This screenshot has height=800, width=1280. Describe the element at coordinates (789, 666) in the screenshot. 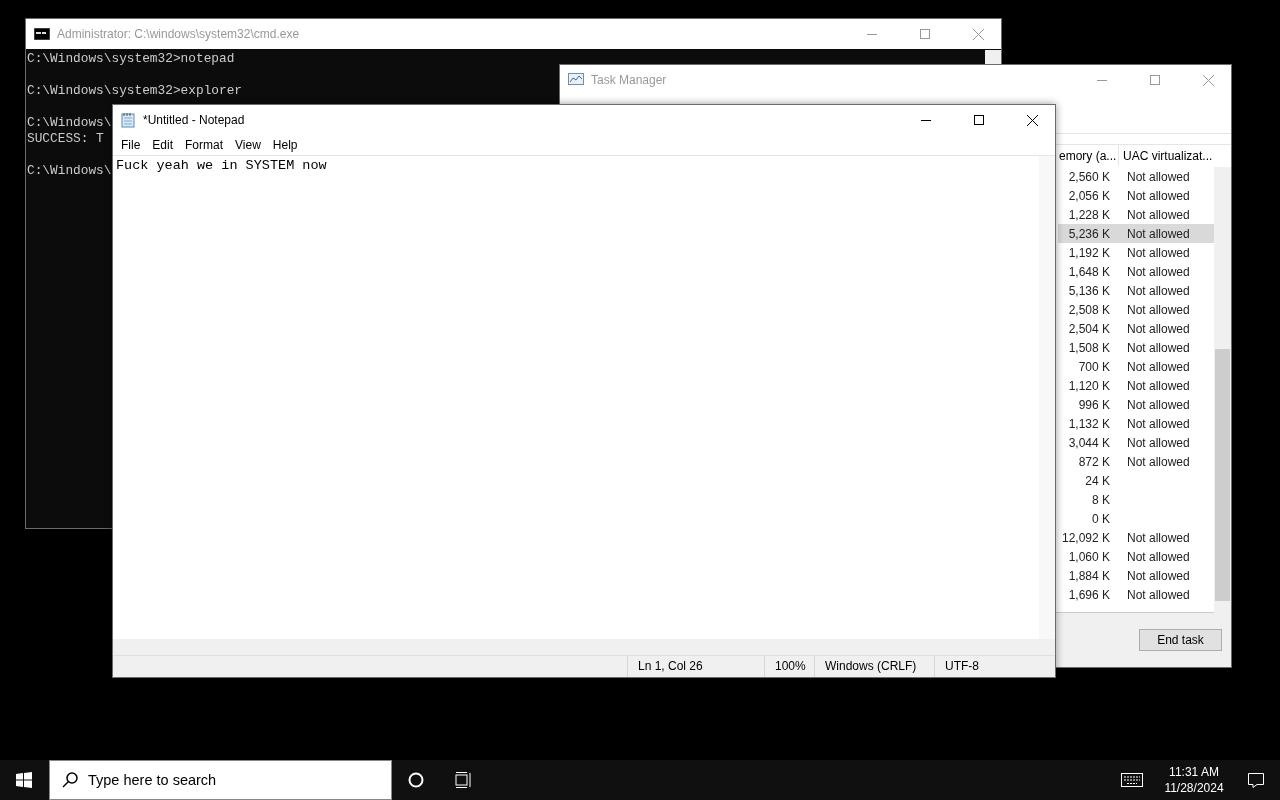

I see `status-text: 100%` at that location.